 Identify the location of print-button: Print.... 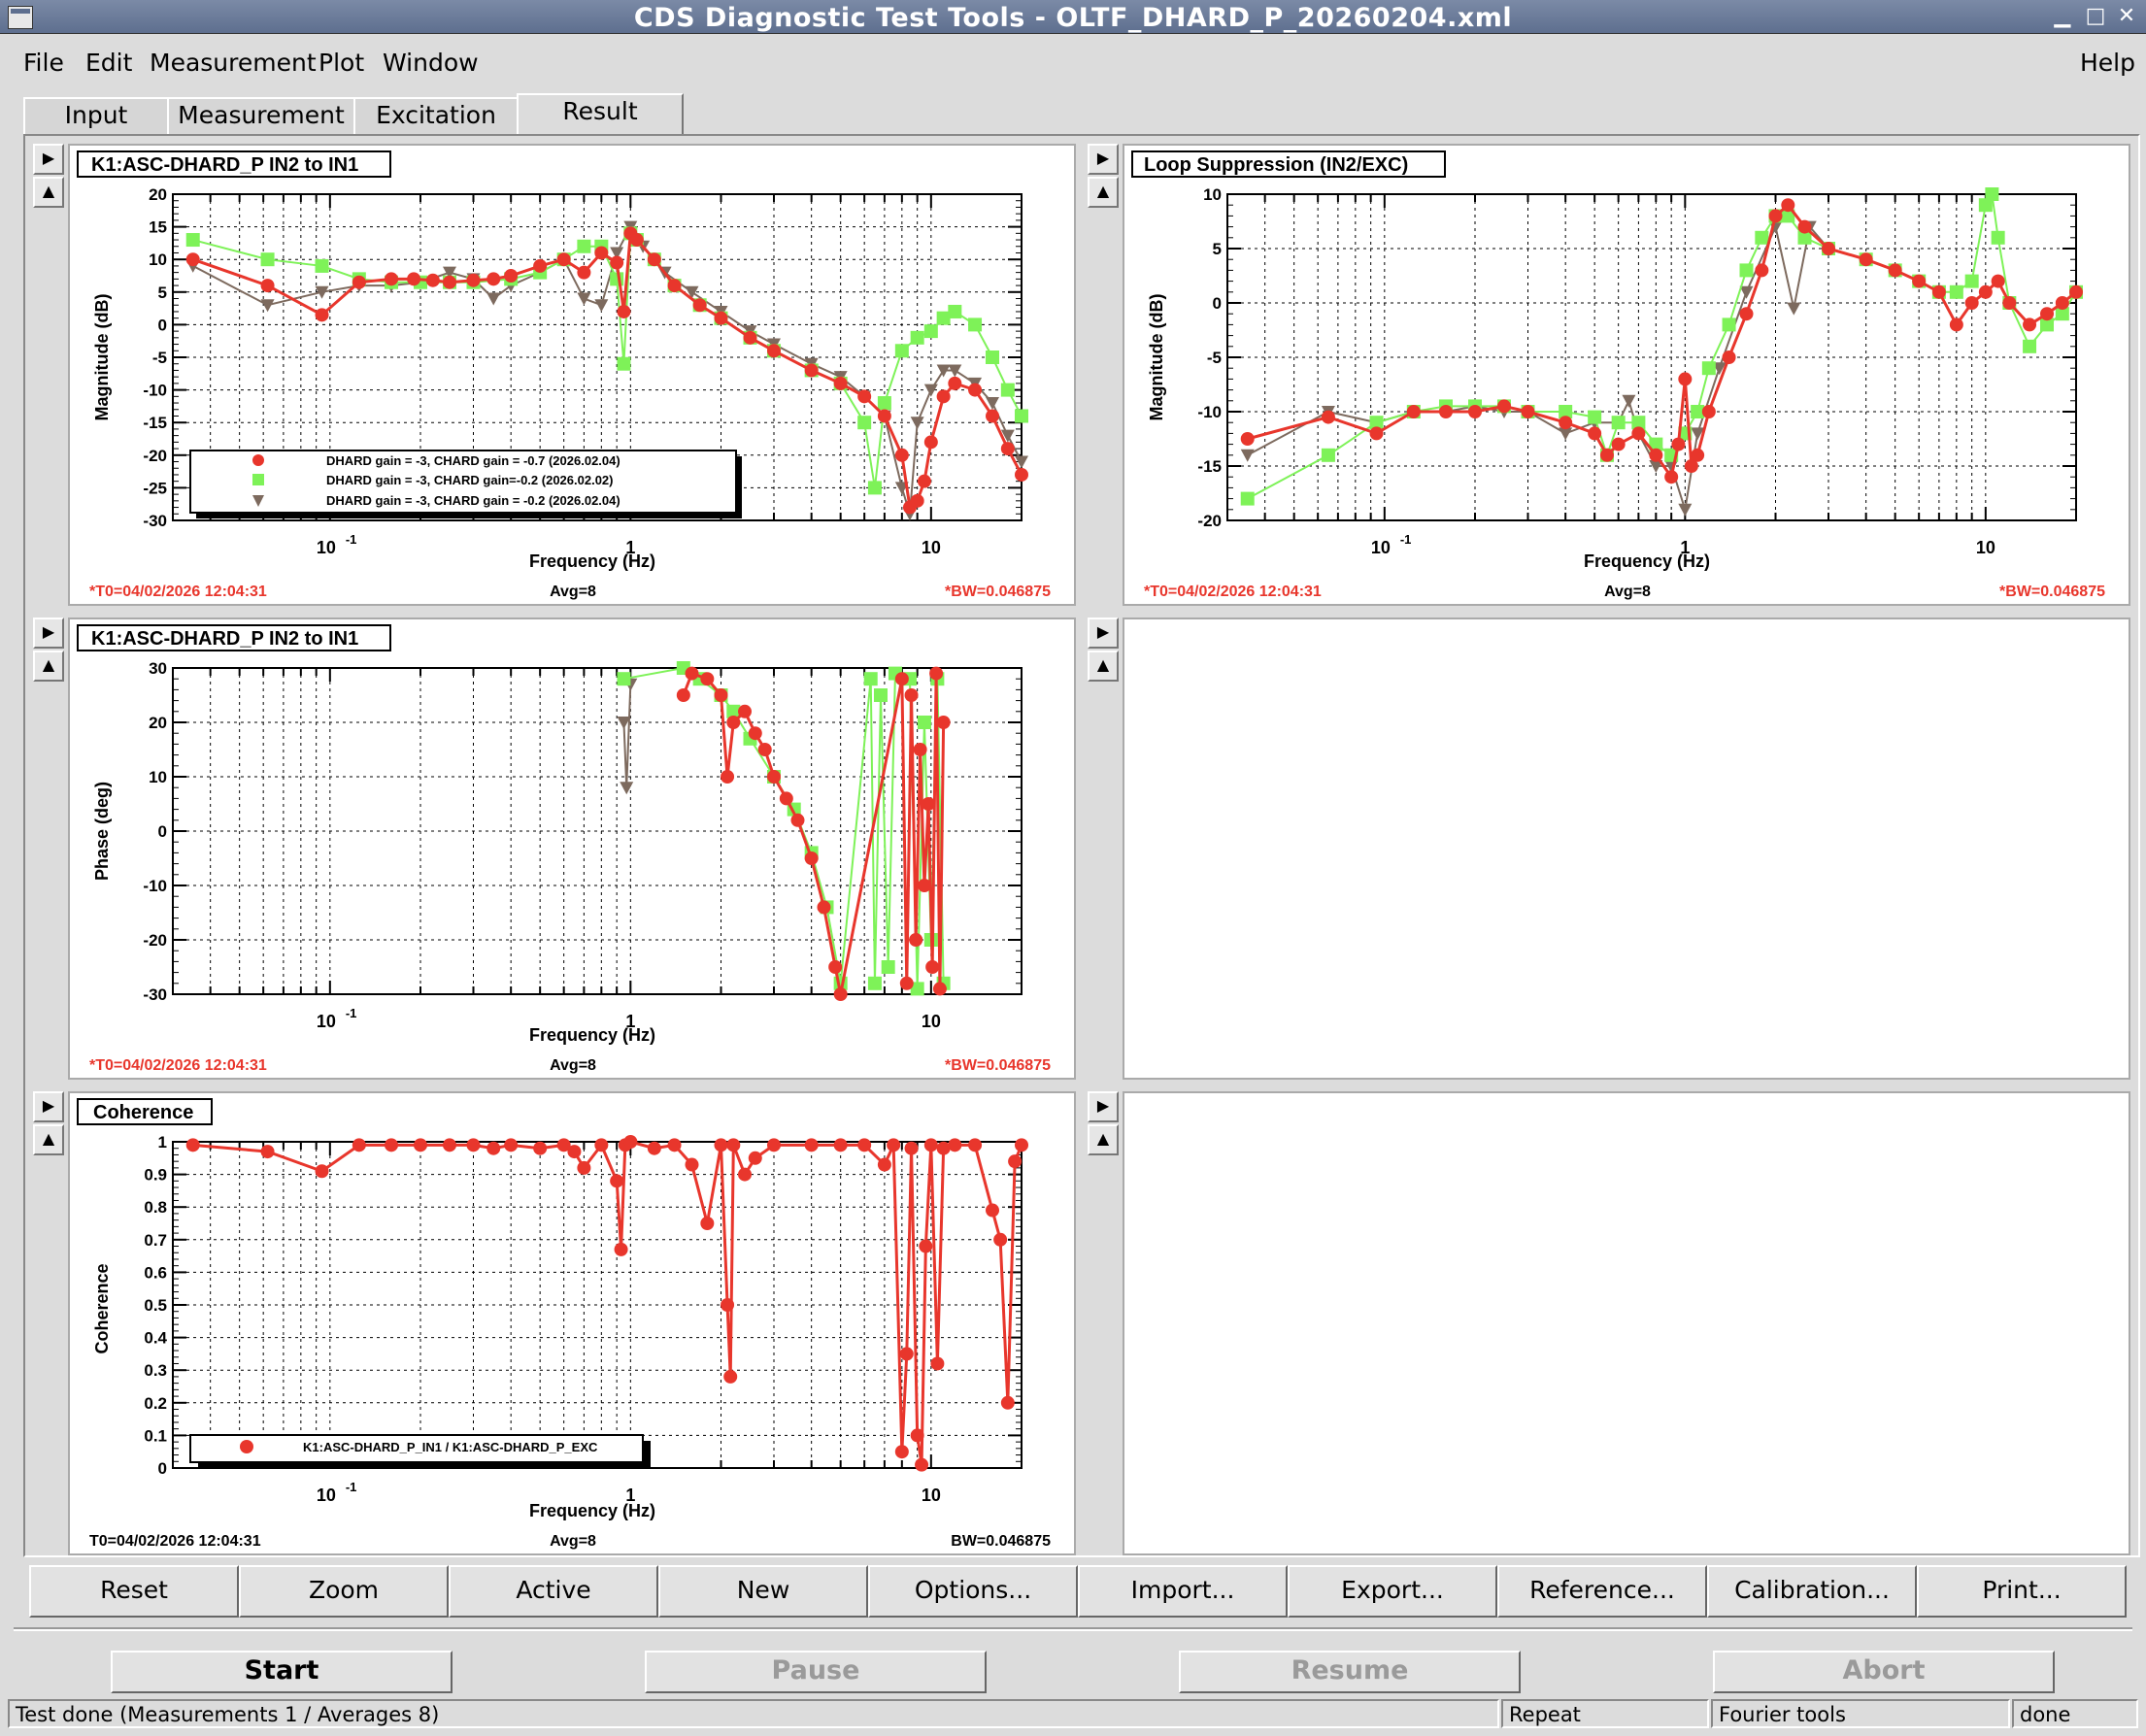
(2022, 1591).